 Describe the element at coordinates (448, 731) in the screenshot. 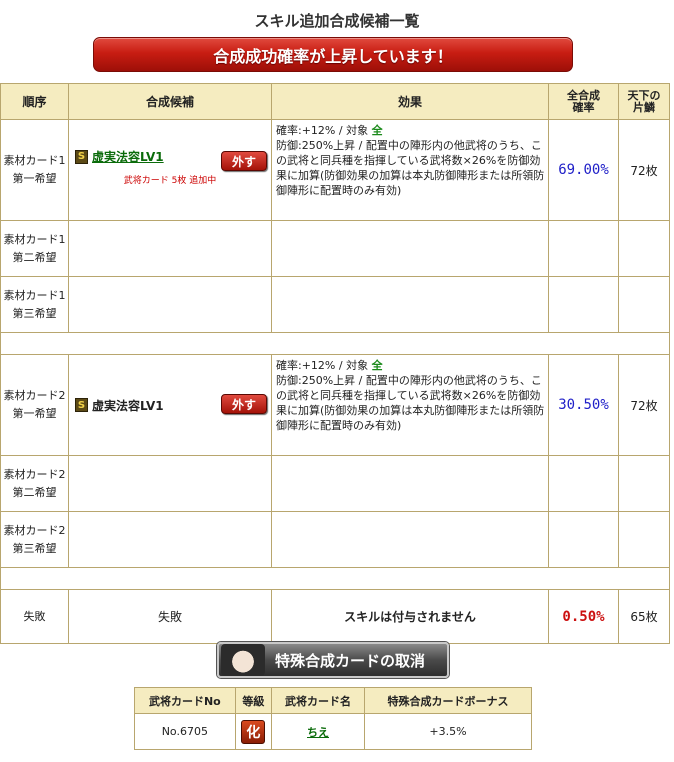

I see `card-bonus: +3.5%` at that location.